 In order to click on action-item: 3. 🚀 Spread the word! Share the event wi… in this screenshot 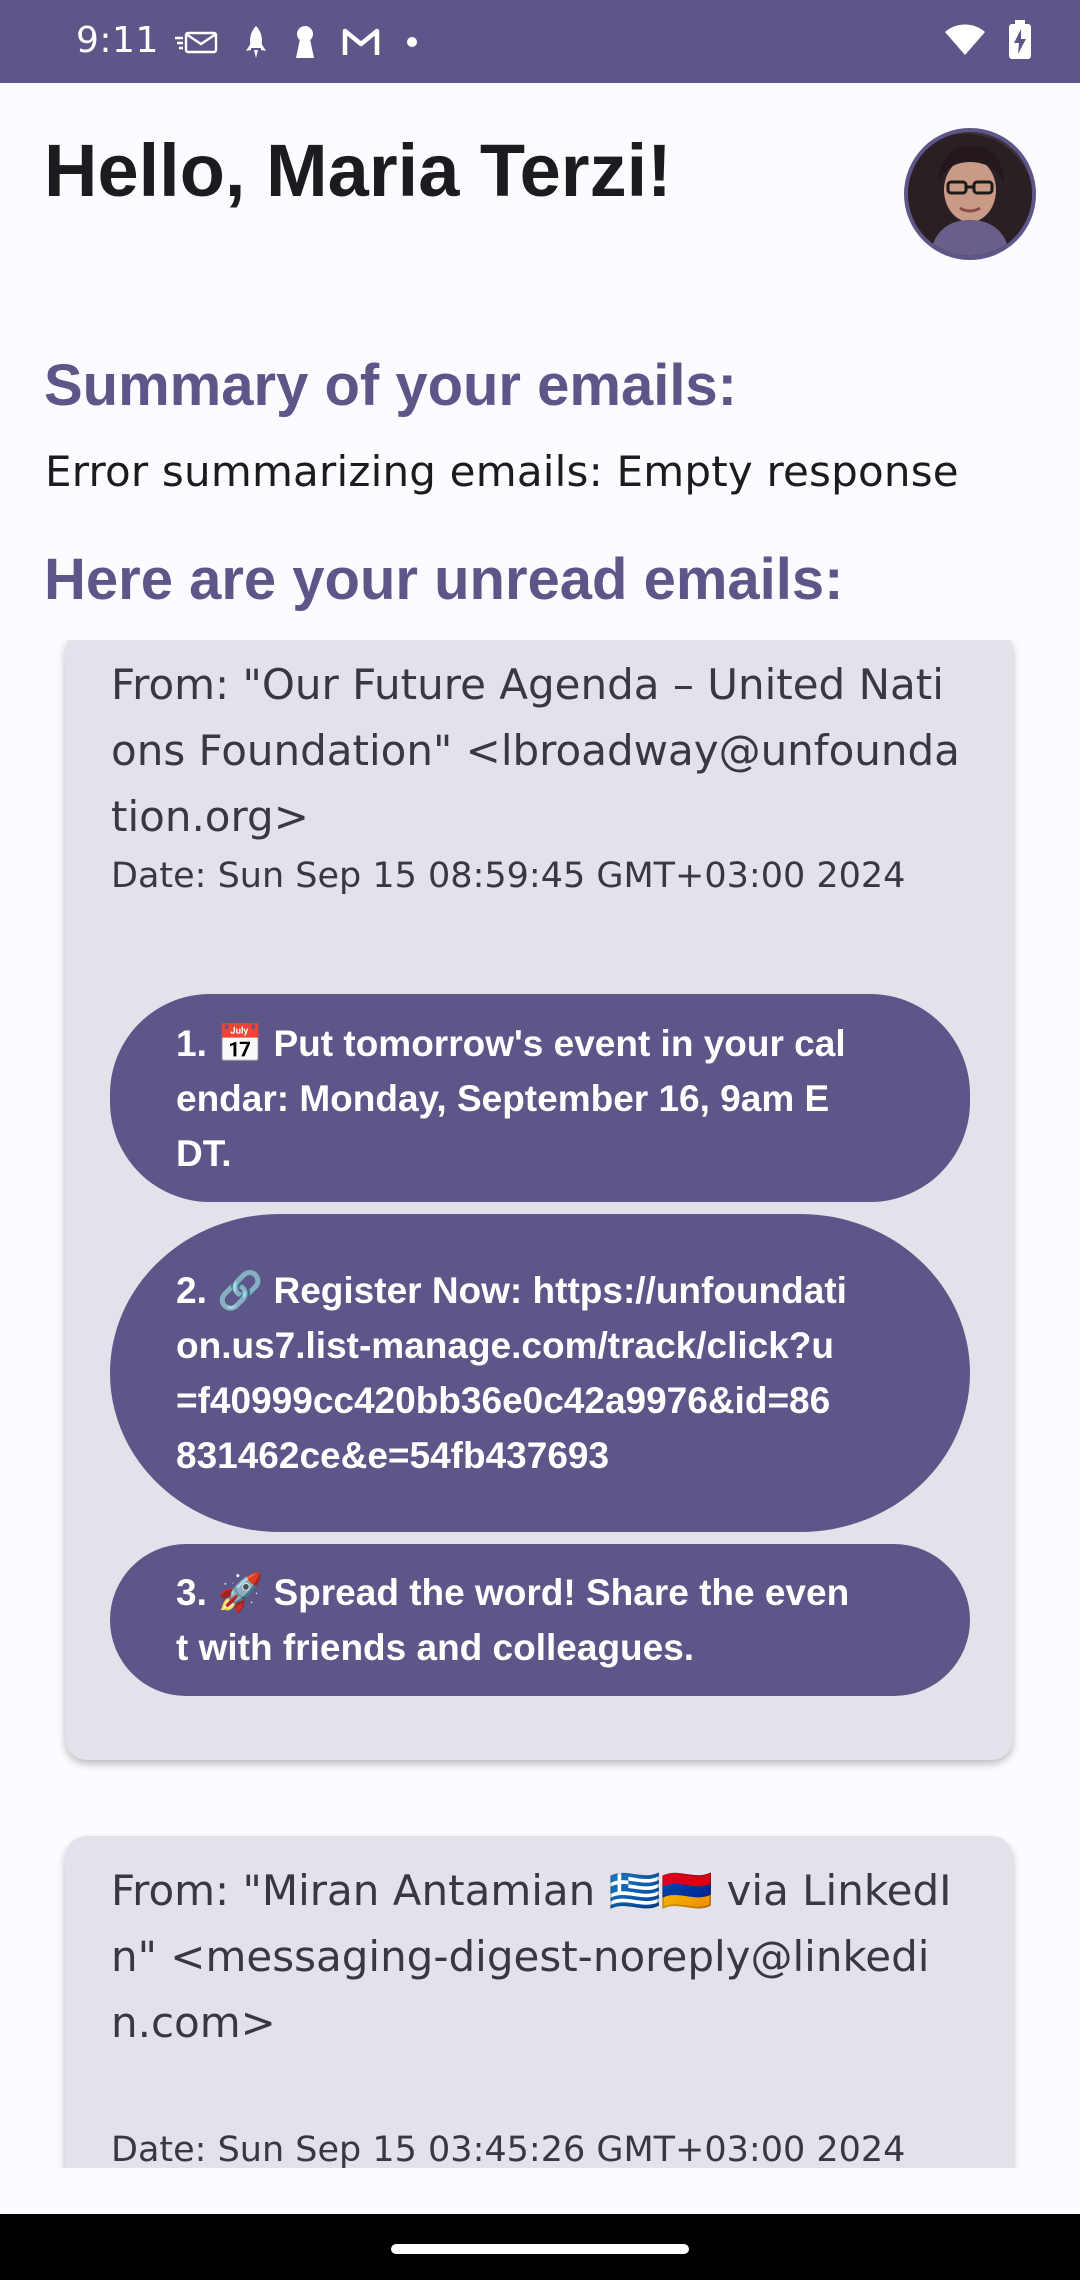, I will do `click(540, 1620)`.